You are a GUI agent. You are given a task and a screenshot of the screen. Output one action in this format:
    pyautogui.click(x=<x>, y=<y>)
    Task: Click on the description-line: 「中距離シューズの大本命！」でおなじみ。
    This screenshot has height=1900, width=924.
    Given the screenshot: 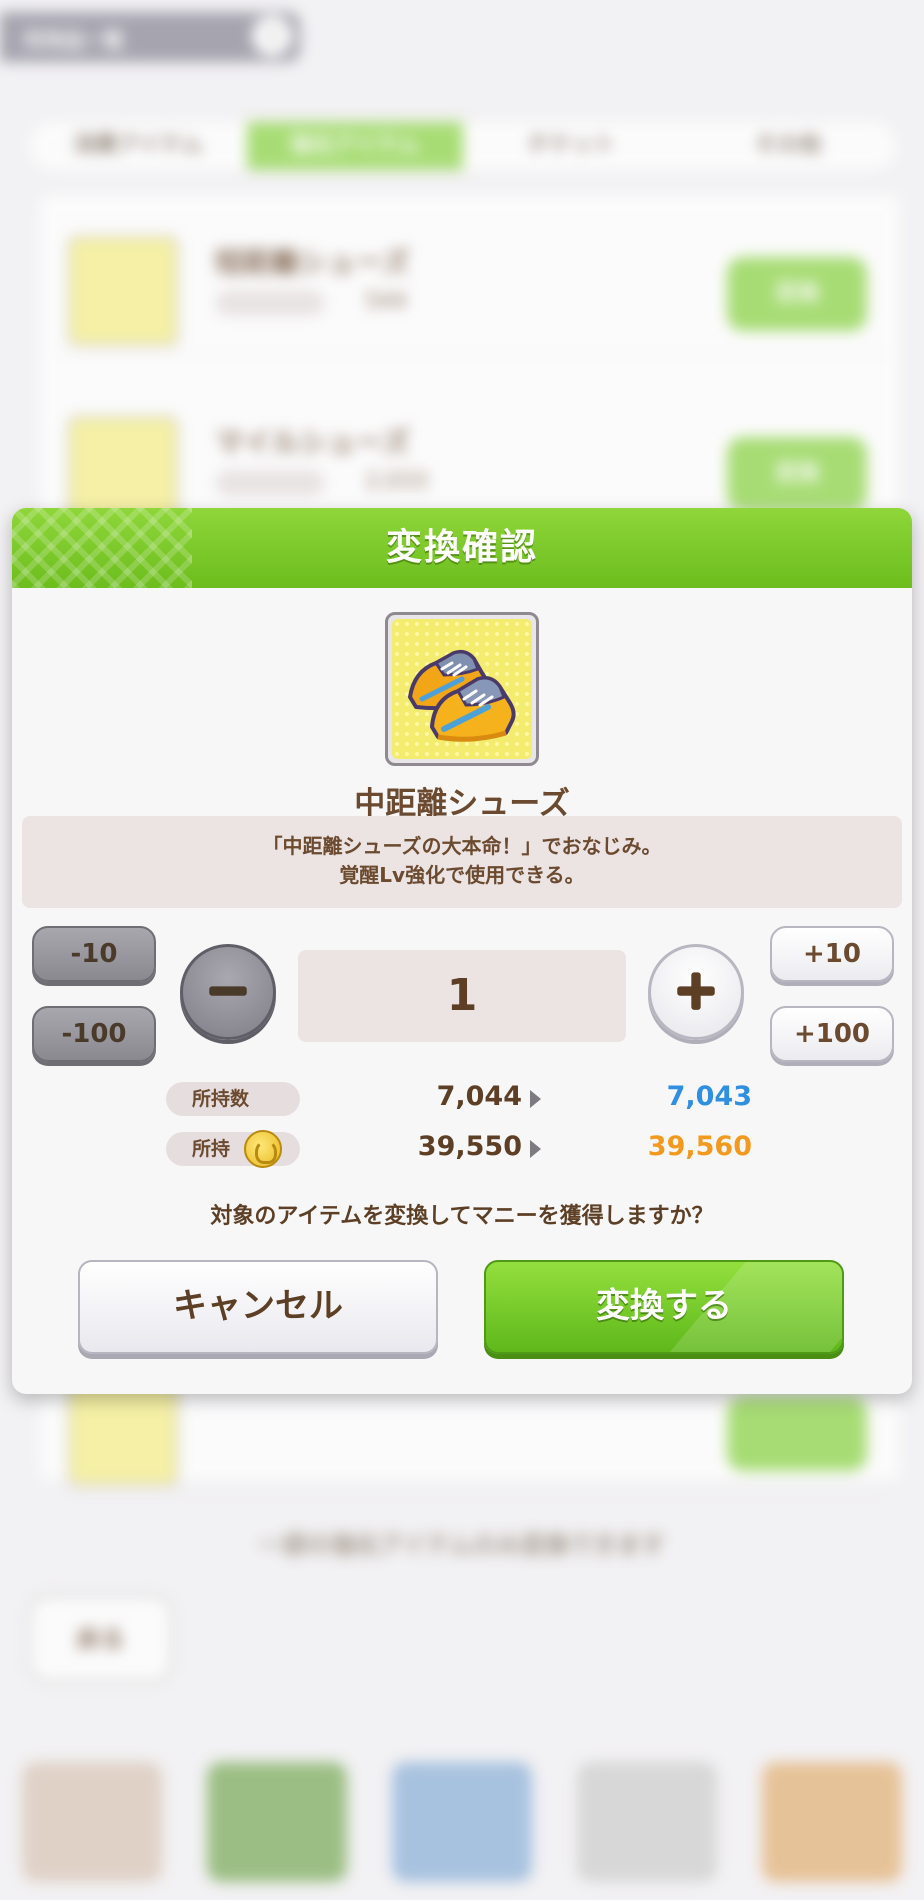 What is the action you would take?
    pyautogui.click(x=462, y=846)
    